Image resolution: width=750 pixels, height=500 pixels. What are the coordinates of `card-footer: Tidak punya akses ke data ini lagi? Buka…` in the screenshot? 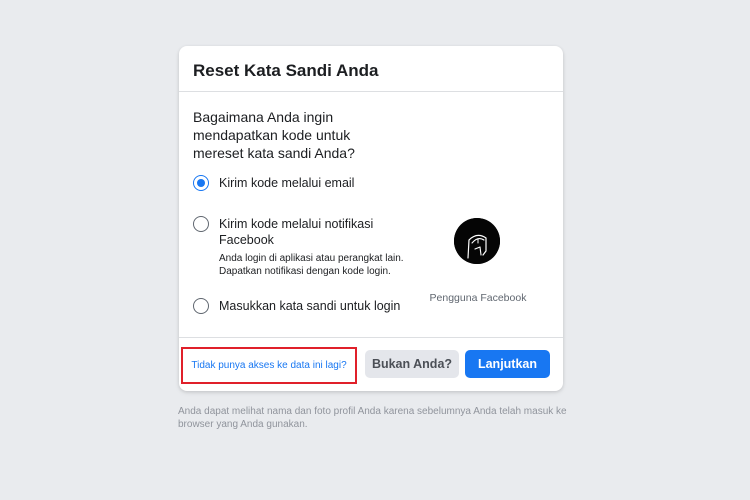 It's located at (371, 364).